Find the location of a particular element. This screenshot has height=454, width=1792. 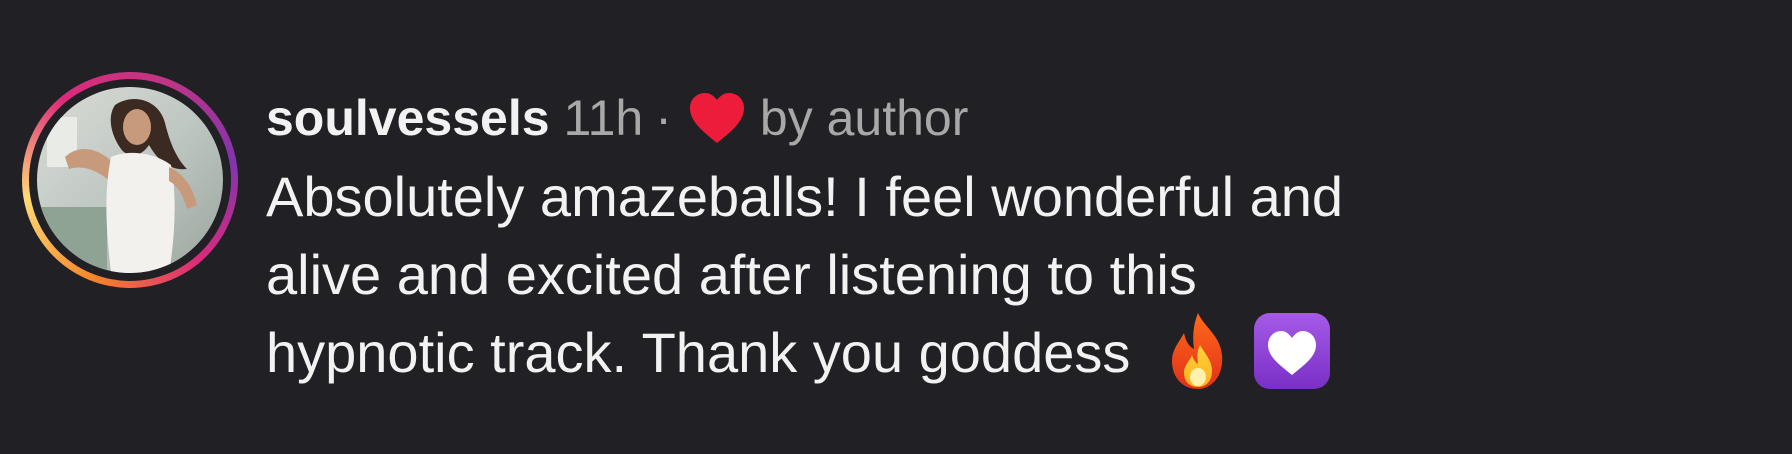

liked-by-author-label: by author is located at coordinates (864, 118).